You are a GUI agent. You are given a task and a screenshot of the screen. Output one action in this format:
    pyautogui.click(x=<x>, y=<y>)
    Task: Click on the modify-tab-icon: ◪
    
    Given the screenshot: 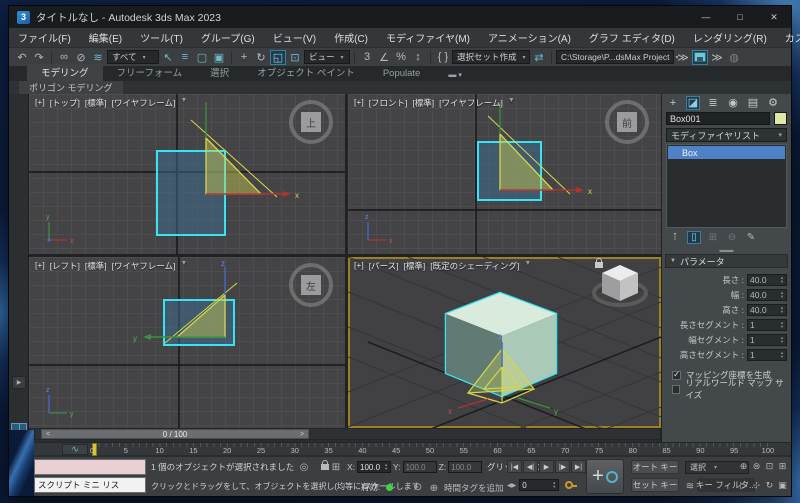 What is the action you would take?
    pyautogui.click(x=693, y=102)
    